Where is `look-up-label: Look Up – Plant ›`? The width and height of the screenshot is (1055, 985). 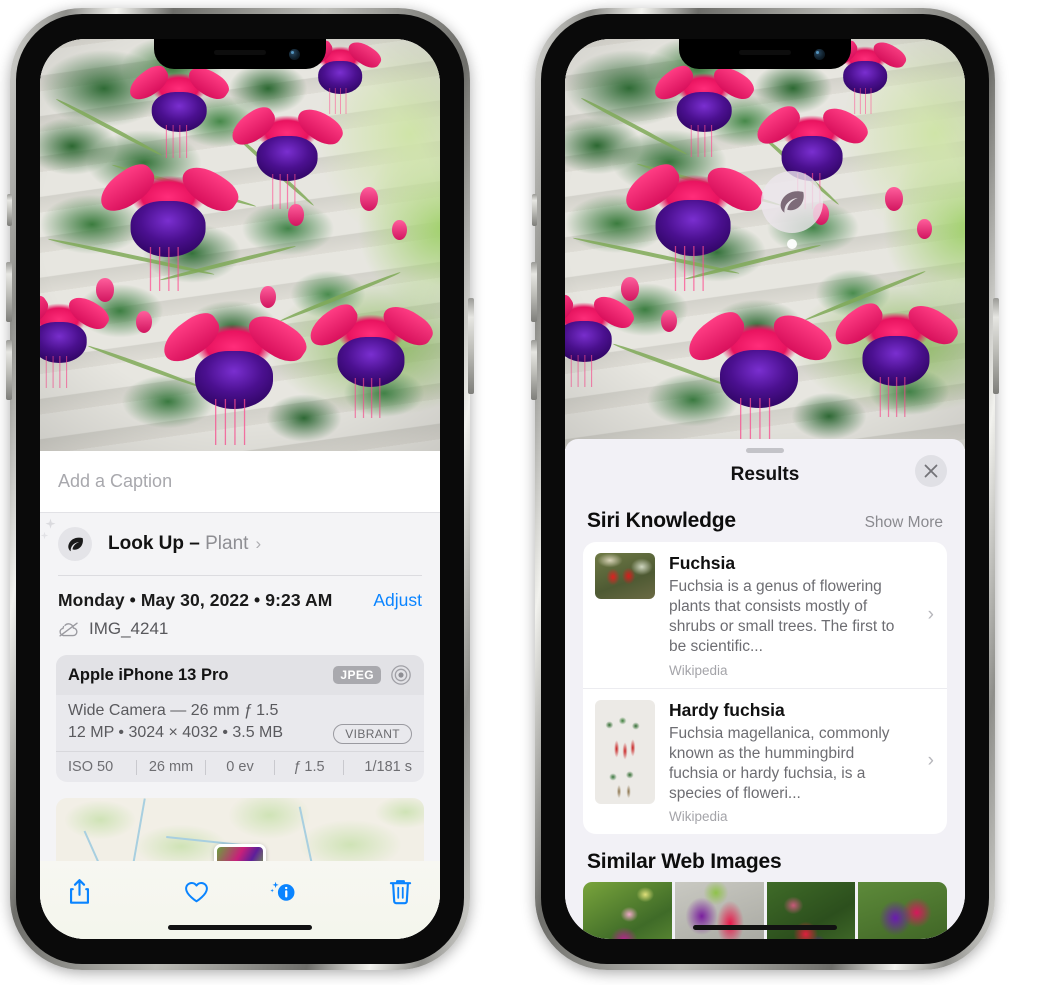 look-up-label: Look Up – Plant › is located at coordinates (184, 544).